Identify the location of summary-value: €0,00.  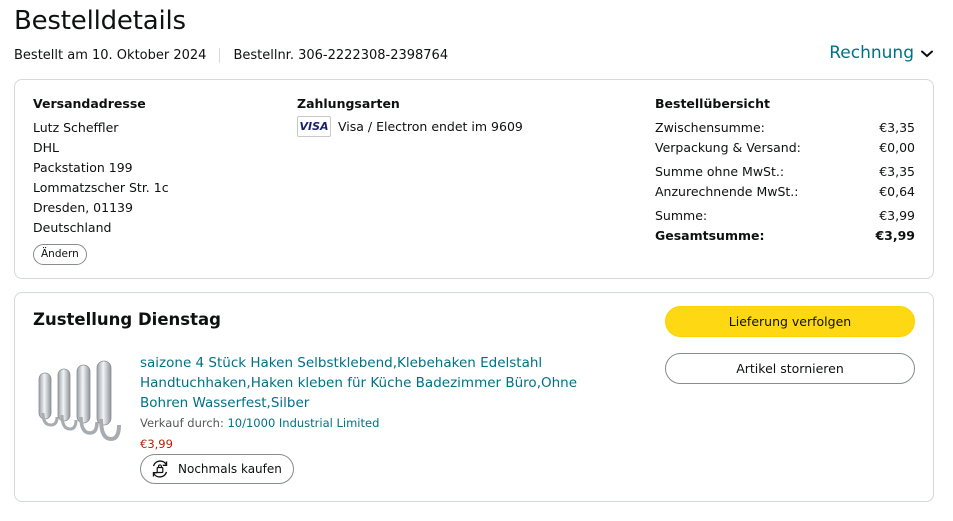
(897, 147).